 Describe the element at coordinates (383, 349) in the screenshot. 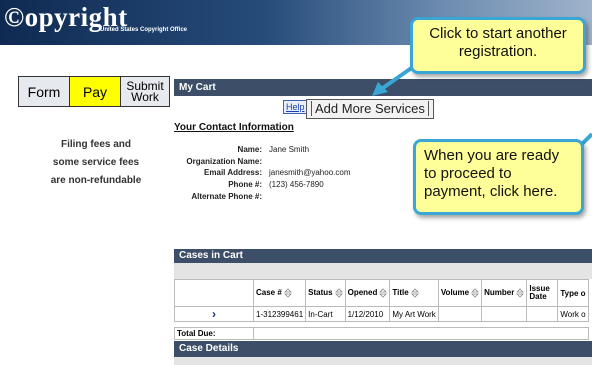

I see `case-details-header: Case Details` at that location.